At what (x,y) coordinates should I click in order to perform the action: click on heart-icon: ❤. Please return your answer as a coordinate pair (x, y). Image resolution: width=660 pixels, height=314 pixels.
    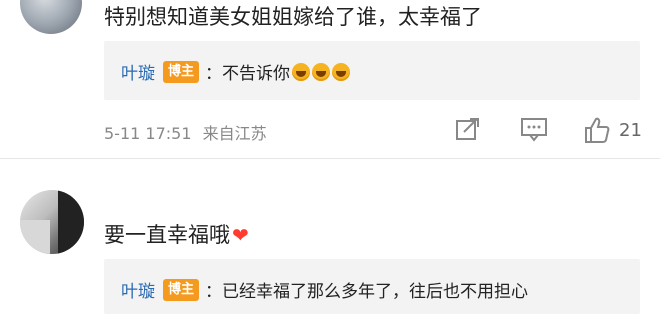
    Looking at the image, I should click on (240, 235).